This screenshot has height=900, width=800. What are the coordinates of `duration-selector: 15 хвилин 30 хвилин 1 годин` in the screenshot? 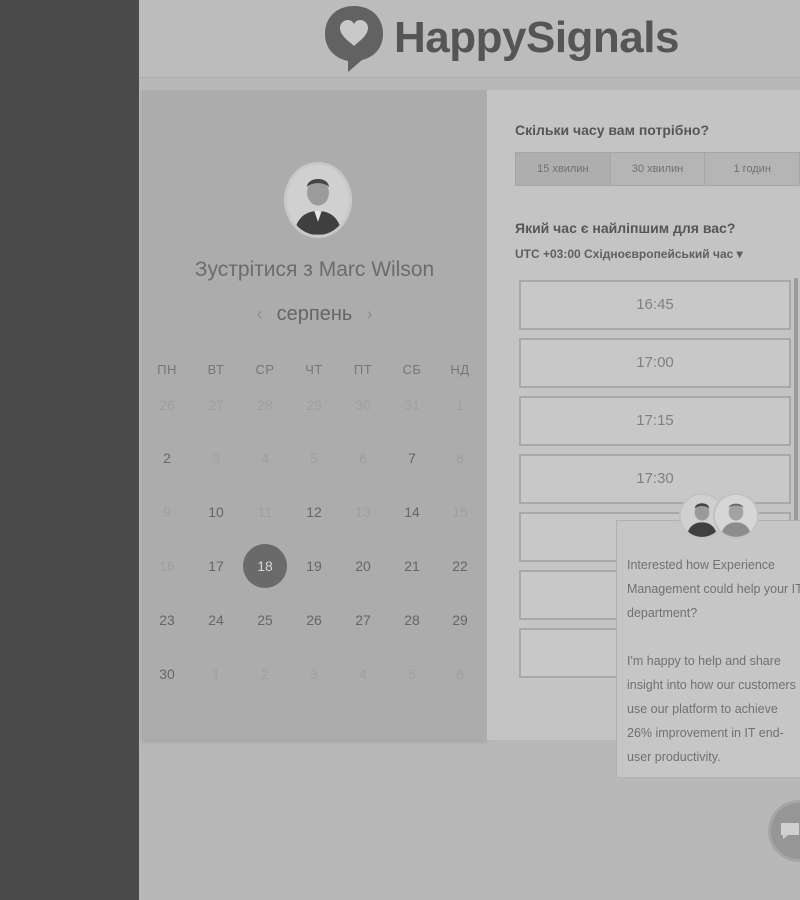 It's located at (657, 169).